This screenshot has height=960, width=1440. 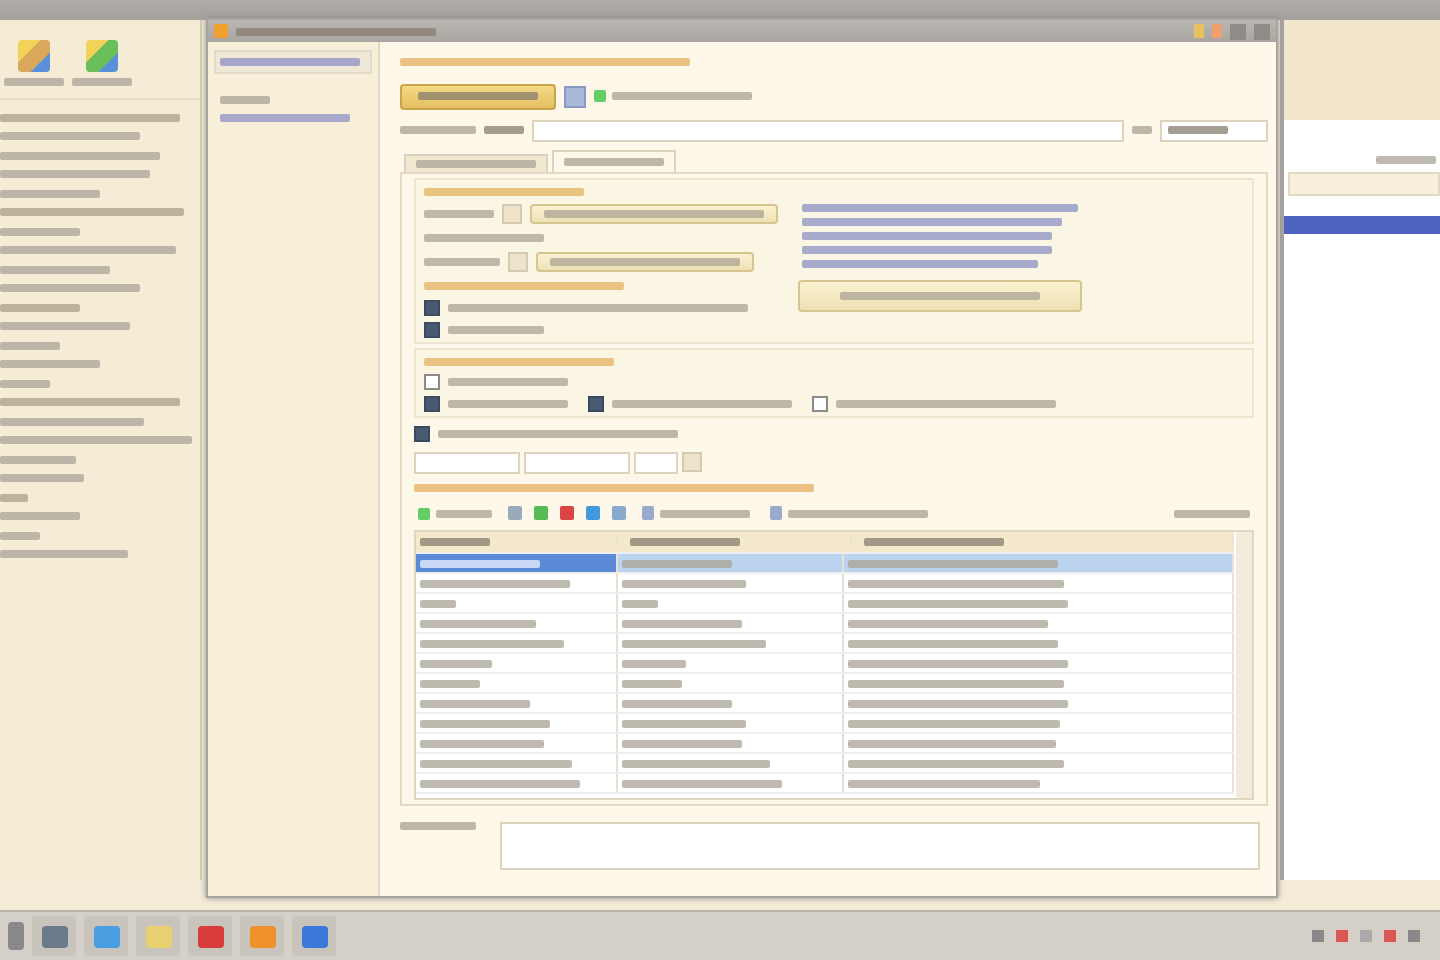 What do you see at coordinates (293, 62) in the screenshot?
I see `navigation-header` at bounding box center [293, 62].